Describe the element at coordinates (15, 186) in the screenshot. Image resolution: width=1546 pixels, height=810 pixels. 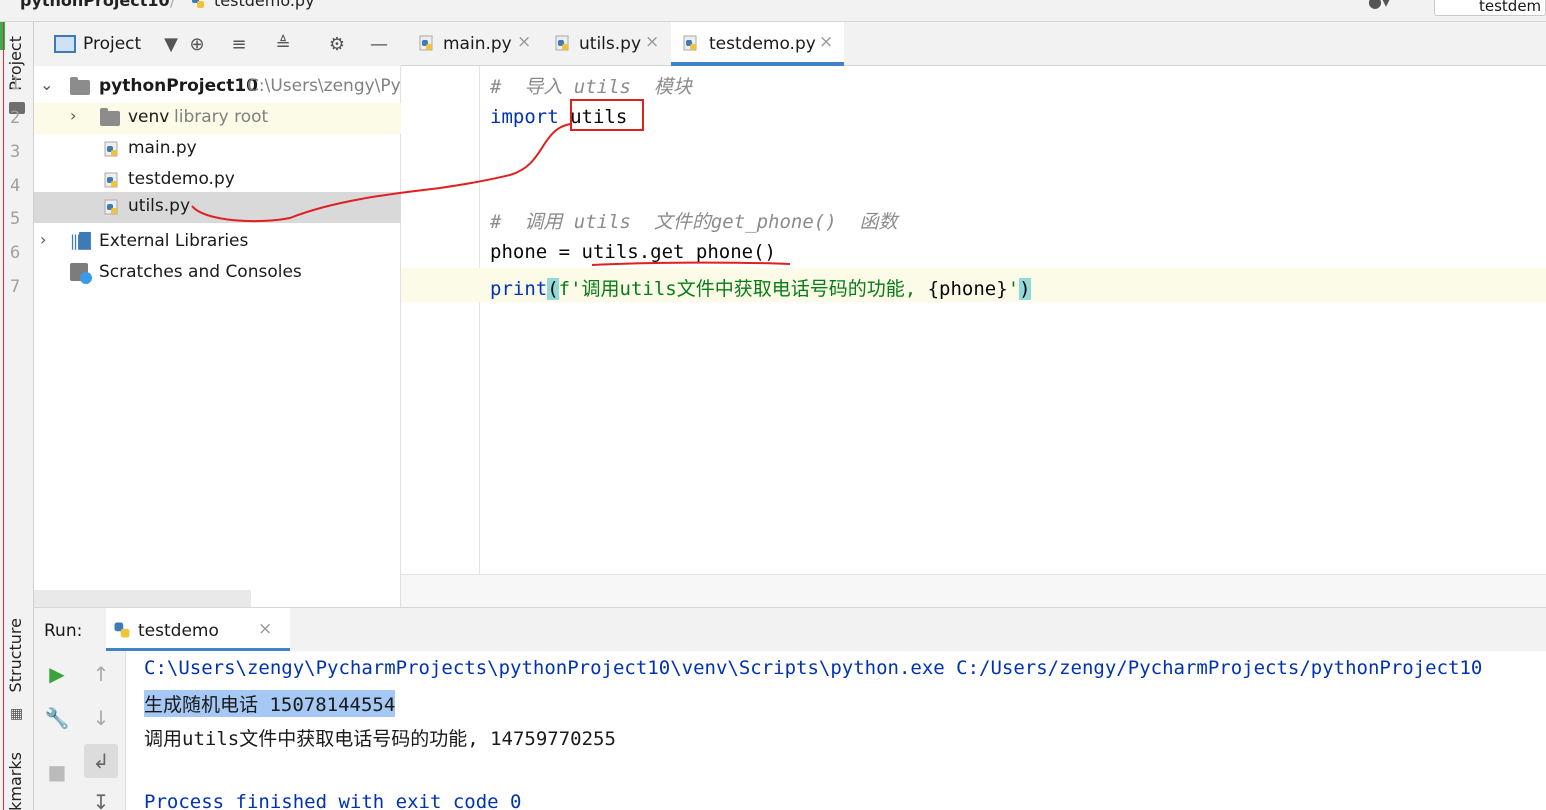
I see `line-number: 4` at that location.